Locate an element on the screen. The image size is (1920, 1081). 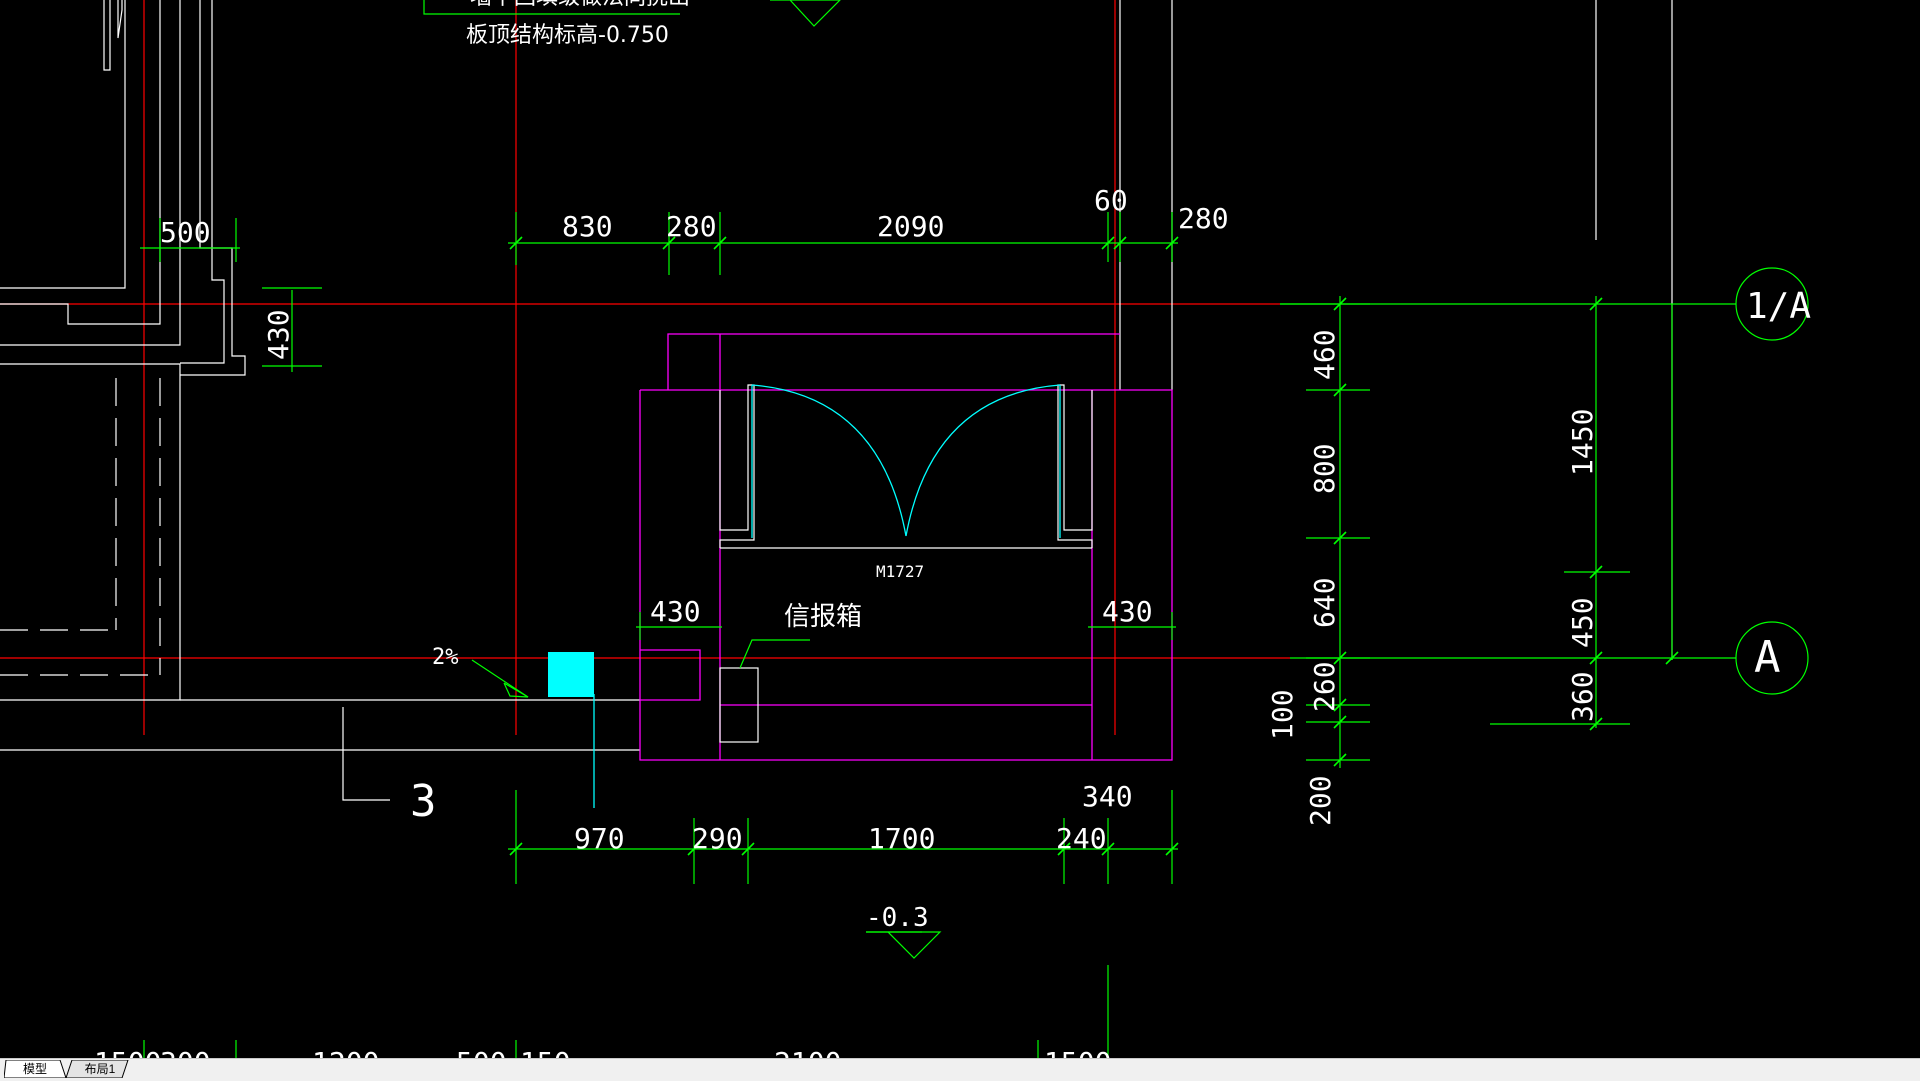
dim-top-2090: 2090 is located at coordinates (910, 226).